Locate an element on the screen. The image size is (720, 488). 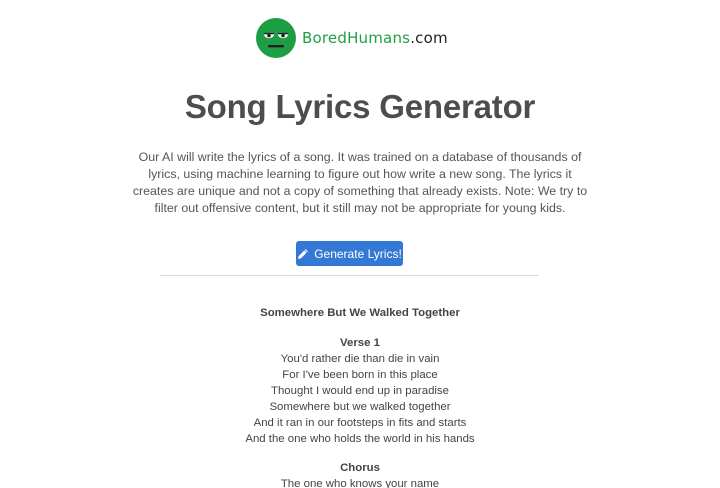
verse-heading: Verse 1 is located at coordinates (360, 343).